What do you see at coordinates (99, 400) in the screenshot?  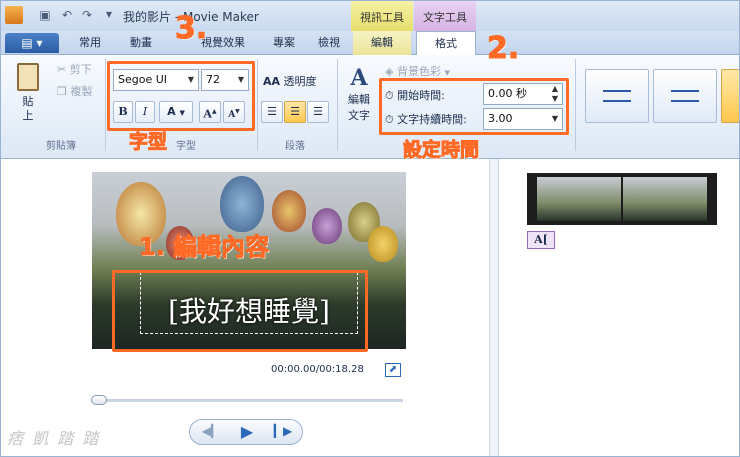 I see `seek-bar-thumb` at bounding box center [99, 400].